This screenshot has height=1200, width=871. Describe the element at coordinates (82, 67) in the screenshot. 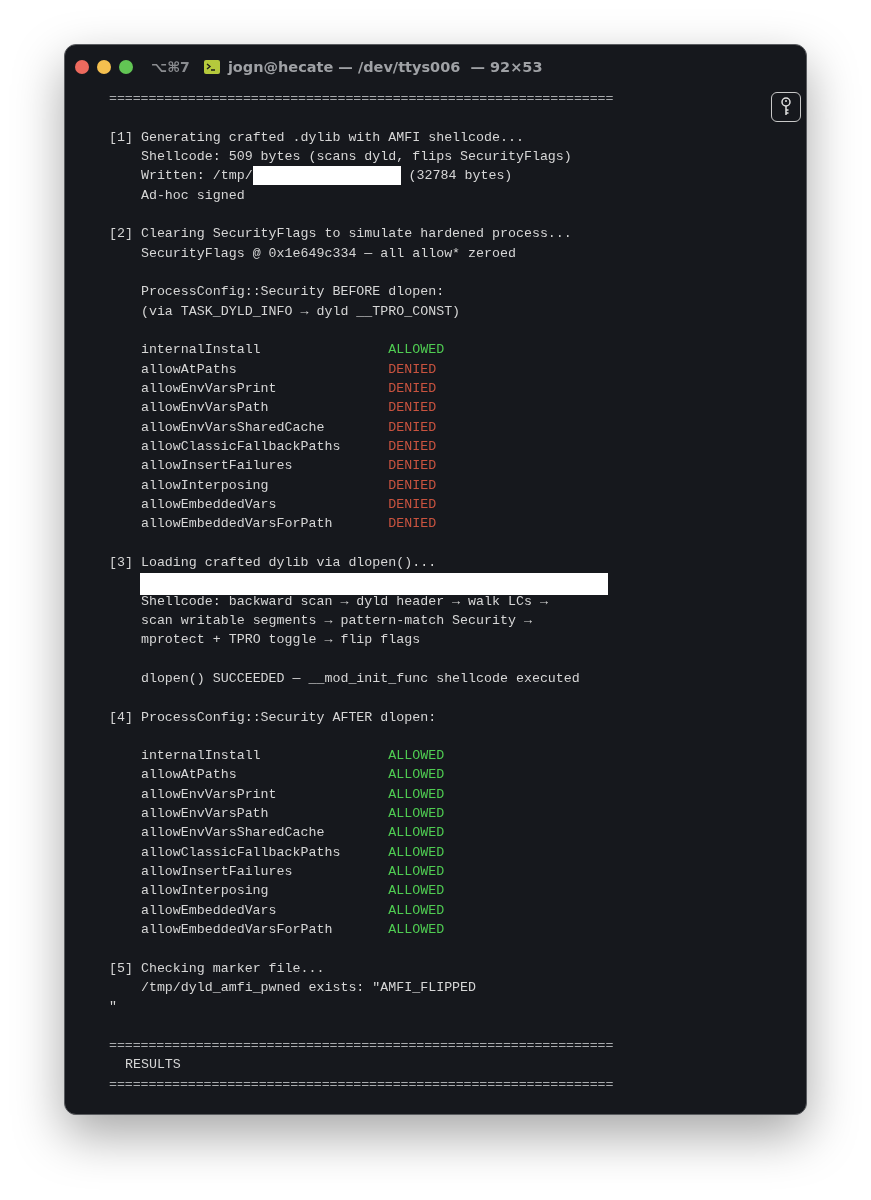

I see `close-button` at that location.